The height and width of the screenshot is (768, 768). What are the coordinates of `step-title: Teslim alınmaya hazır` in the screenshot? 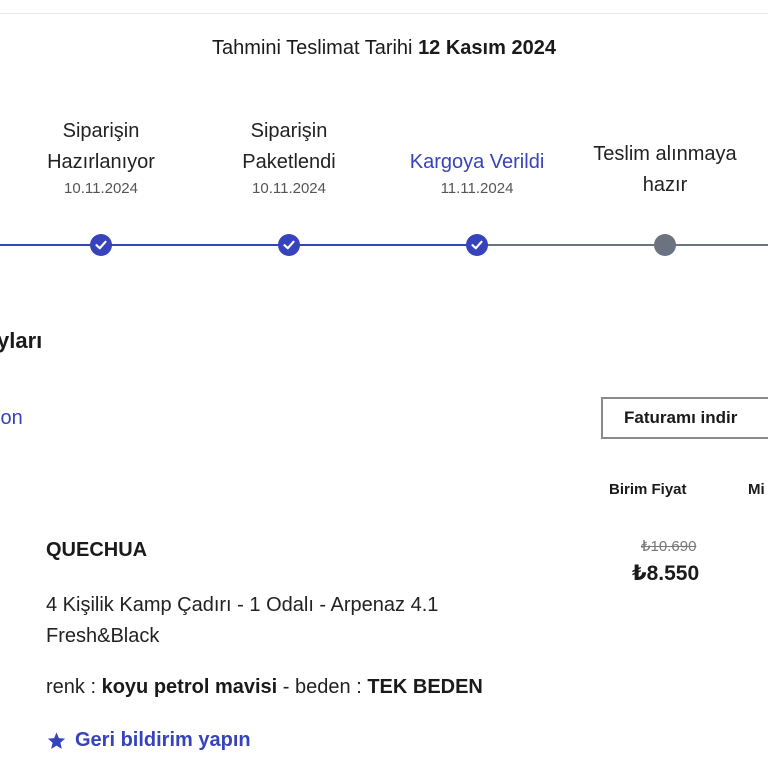 It's located at (665, 169).